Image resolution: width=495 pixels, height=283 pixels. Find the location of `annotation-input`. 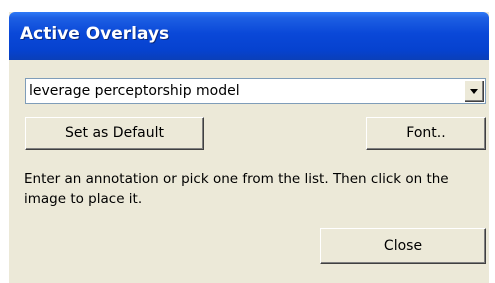

annotation-input is located at coordinates (239, 91).